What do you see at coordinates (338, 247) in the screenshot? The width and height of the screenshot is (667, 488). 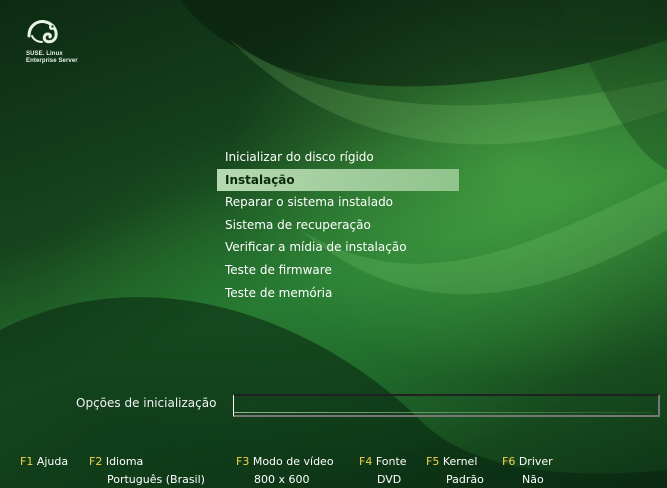 I see `menu-item-check-installation-media: Verificar a mídia de instalação` at bounding box center [338, 247].